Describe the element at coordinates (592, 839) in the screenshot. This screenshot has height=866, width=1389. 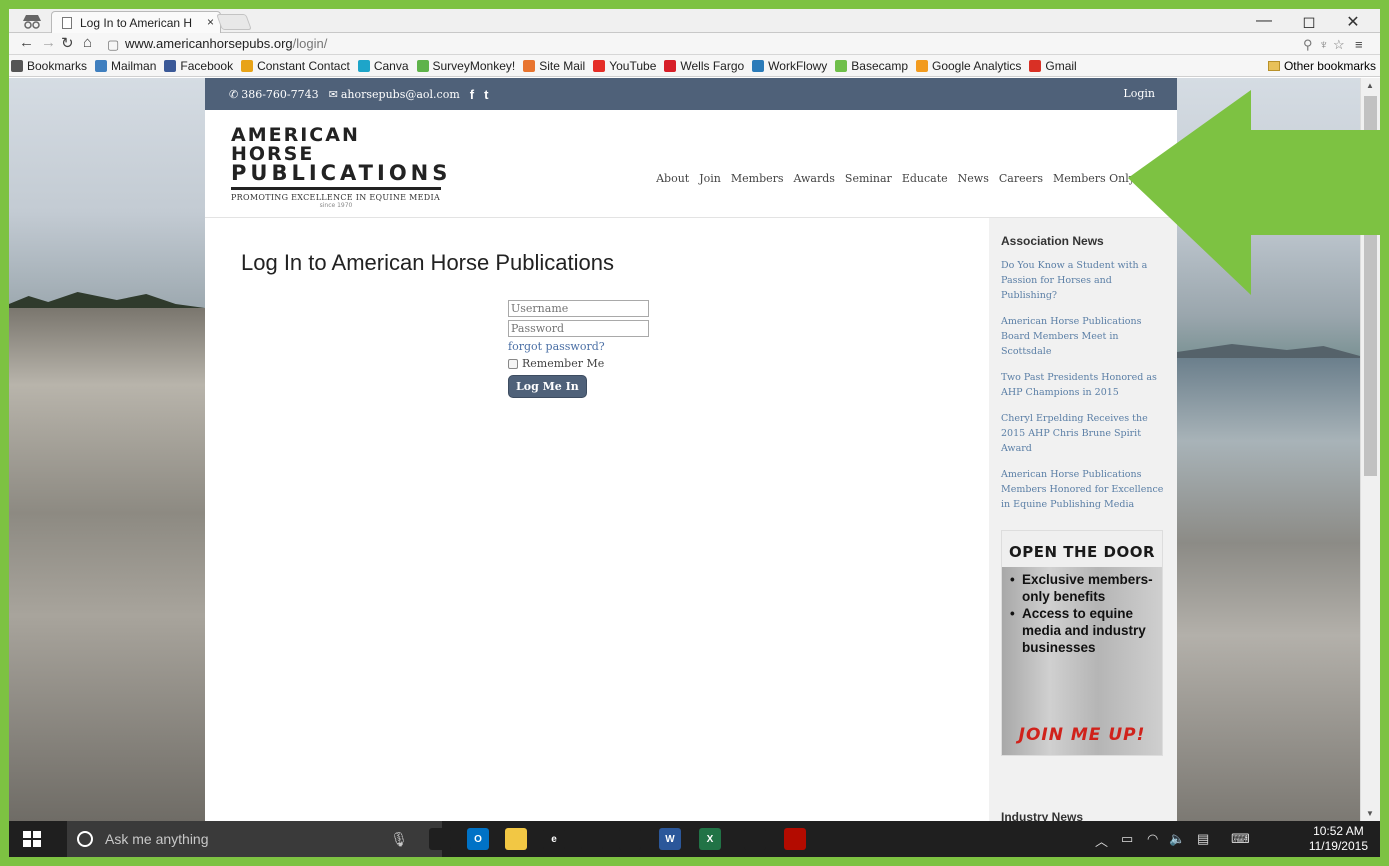
I see `store-icon` at that location.